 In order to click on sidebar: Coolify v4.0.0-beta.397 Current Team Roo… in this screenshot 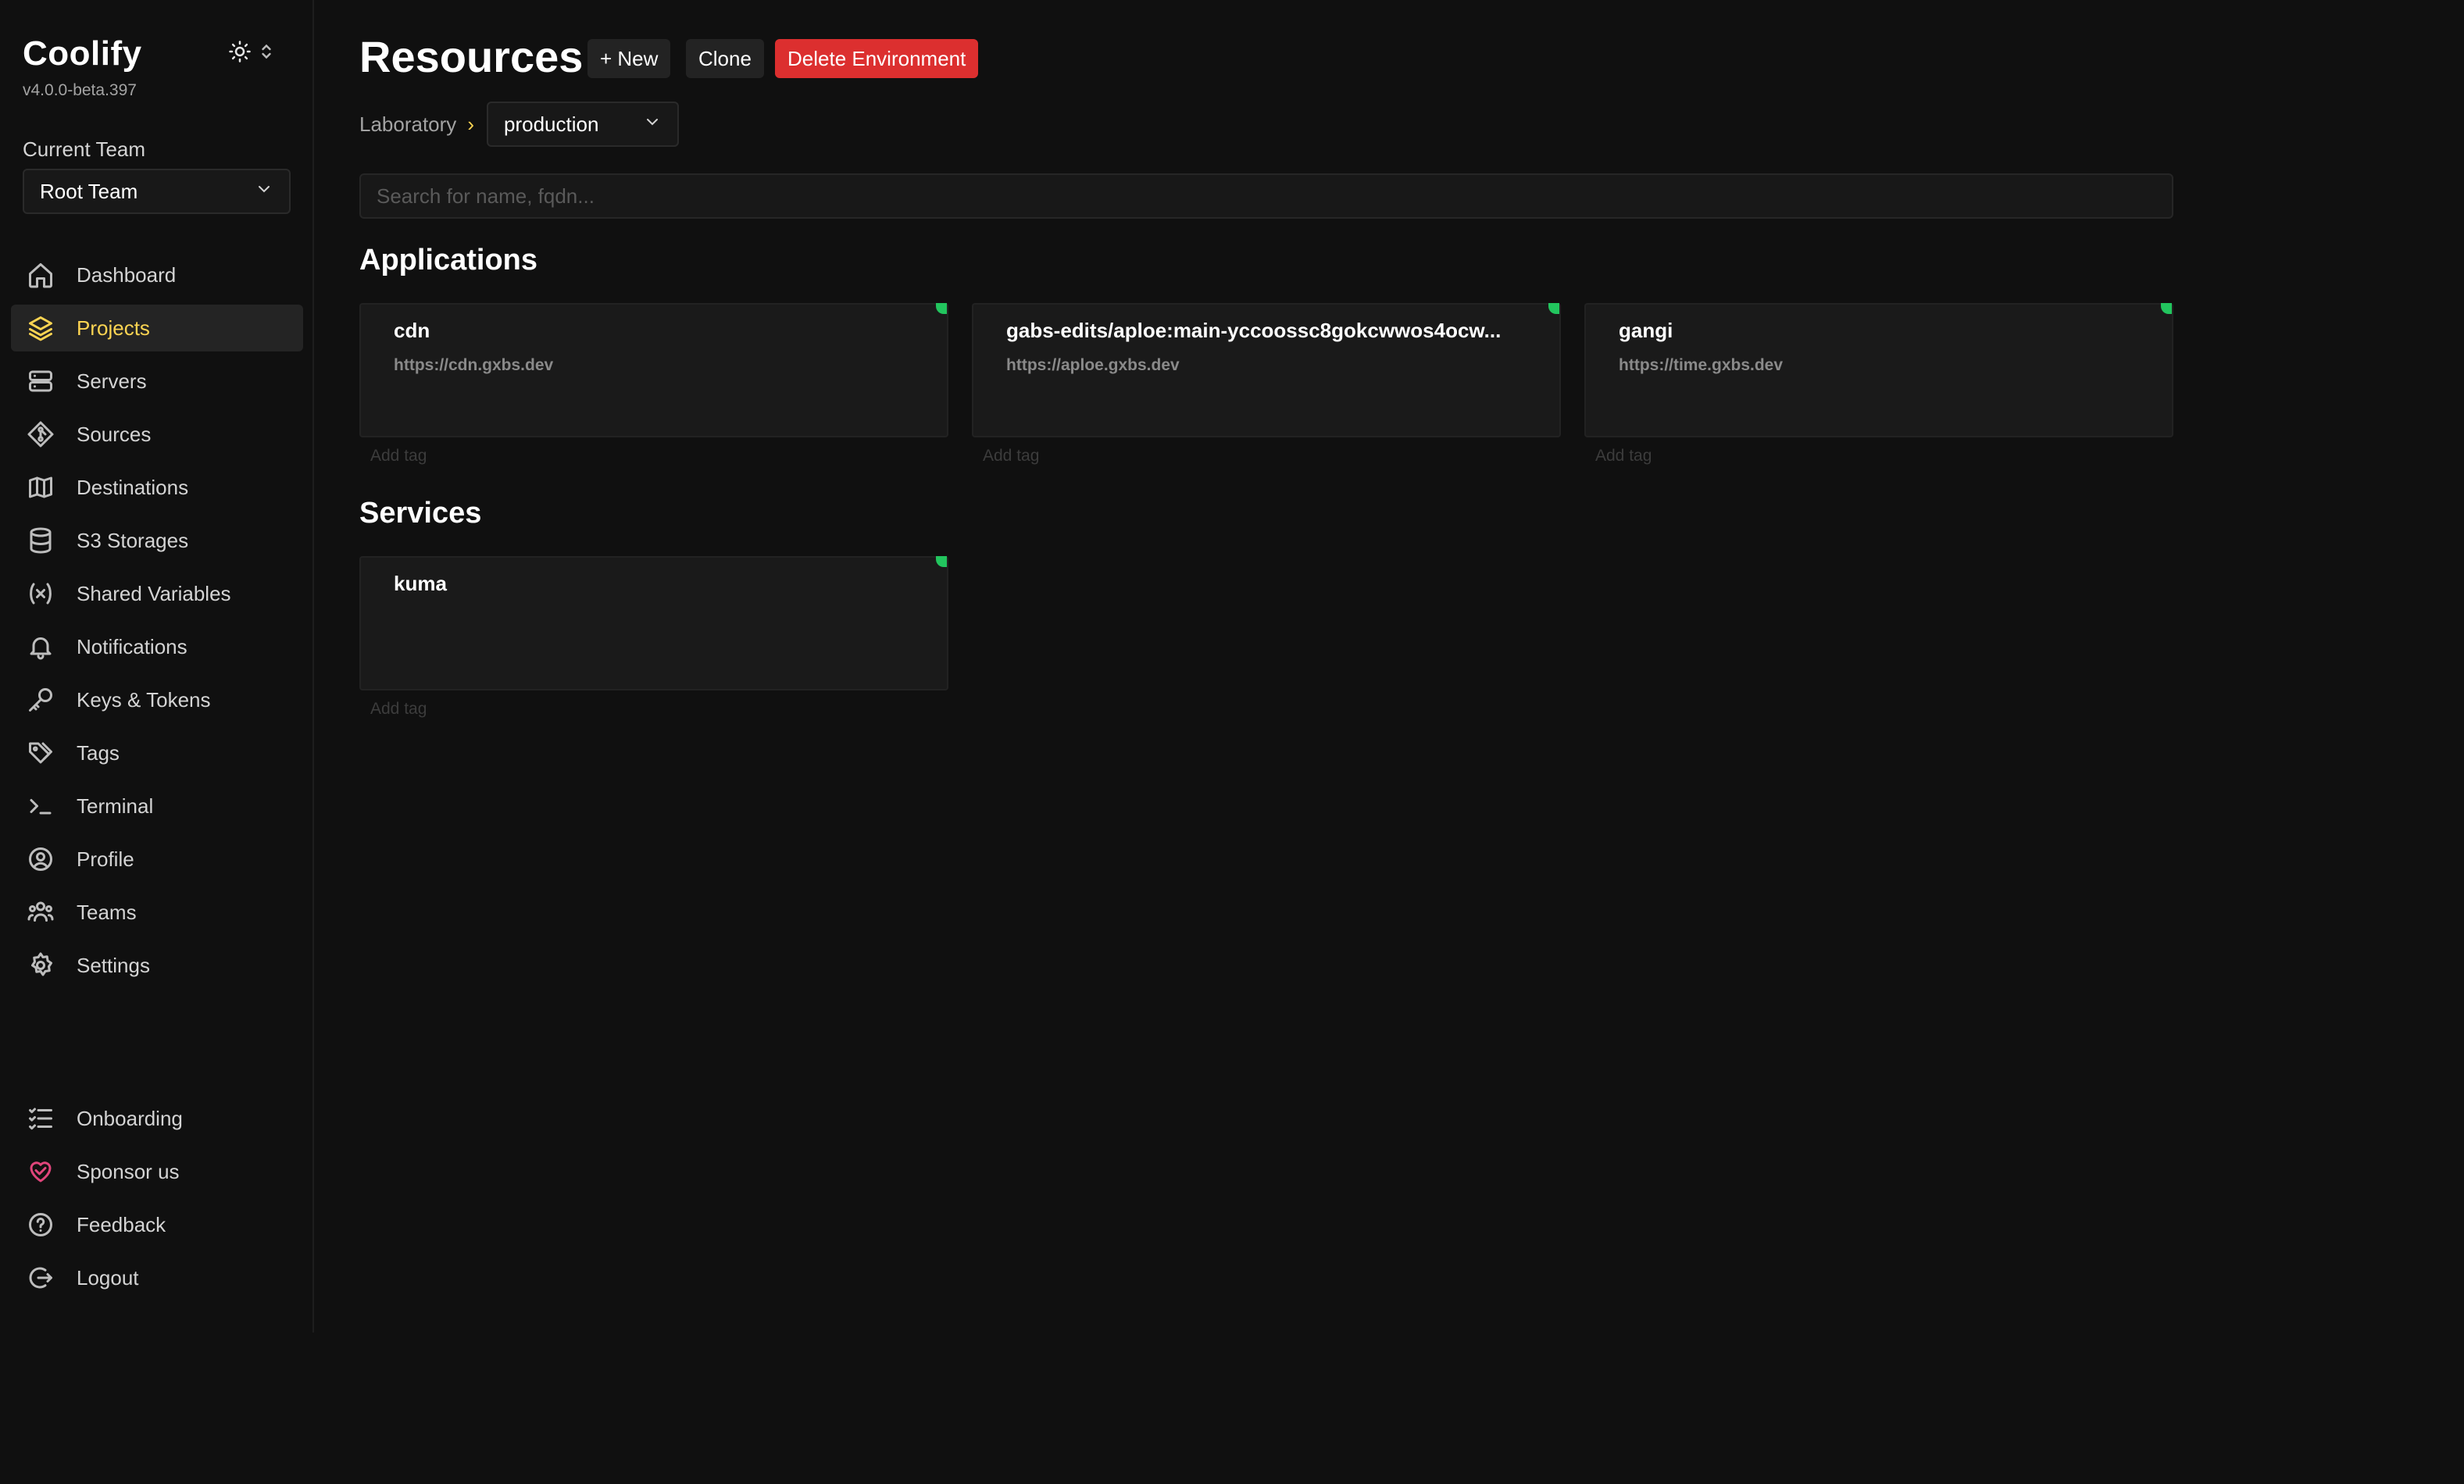, I will do `click(157, 666)`.